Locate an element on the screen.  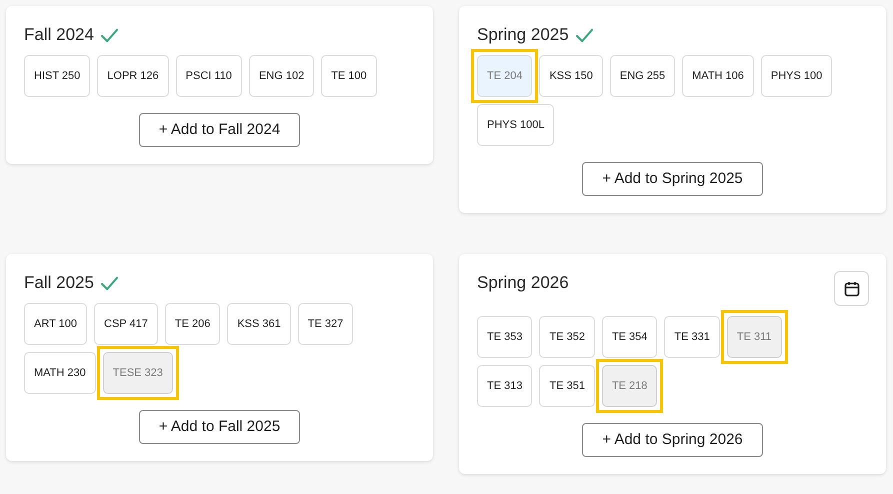
course-chip: ENG 255 is located at coordinates (643, 76).